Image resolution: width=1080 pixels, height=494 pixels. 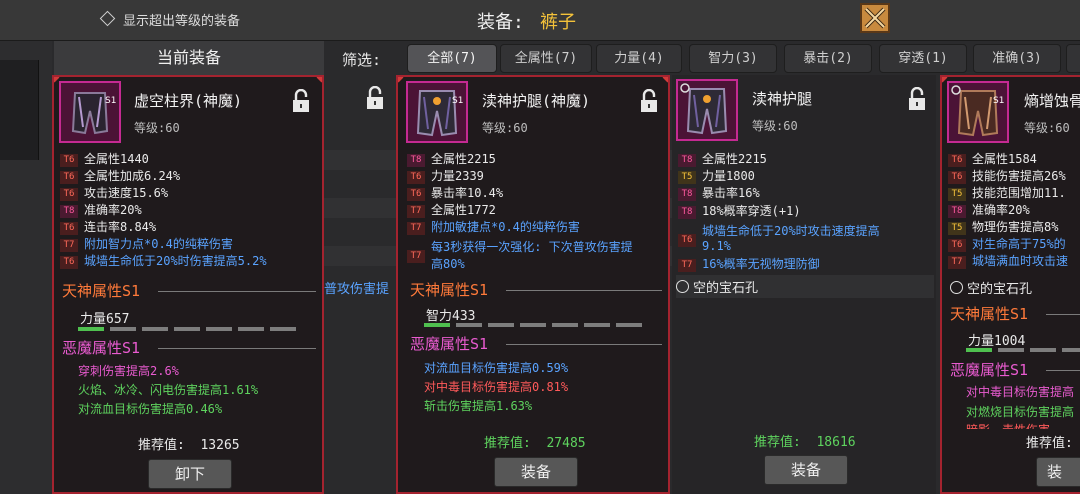 What do you see at coordinates (188, 101) in the screenshot?
I see `item-name: 虚空柱界(神魔)` at bounding box center [188, 101].